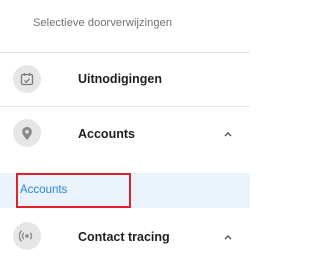  I want to click on signal-waves-icon, so click(27, 236).